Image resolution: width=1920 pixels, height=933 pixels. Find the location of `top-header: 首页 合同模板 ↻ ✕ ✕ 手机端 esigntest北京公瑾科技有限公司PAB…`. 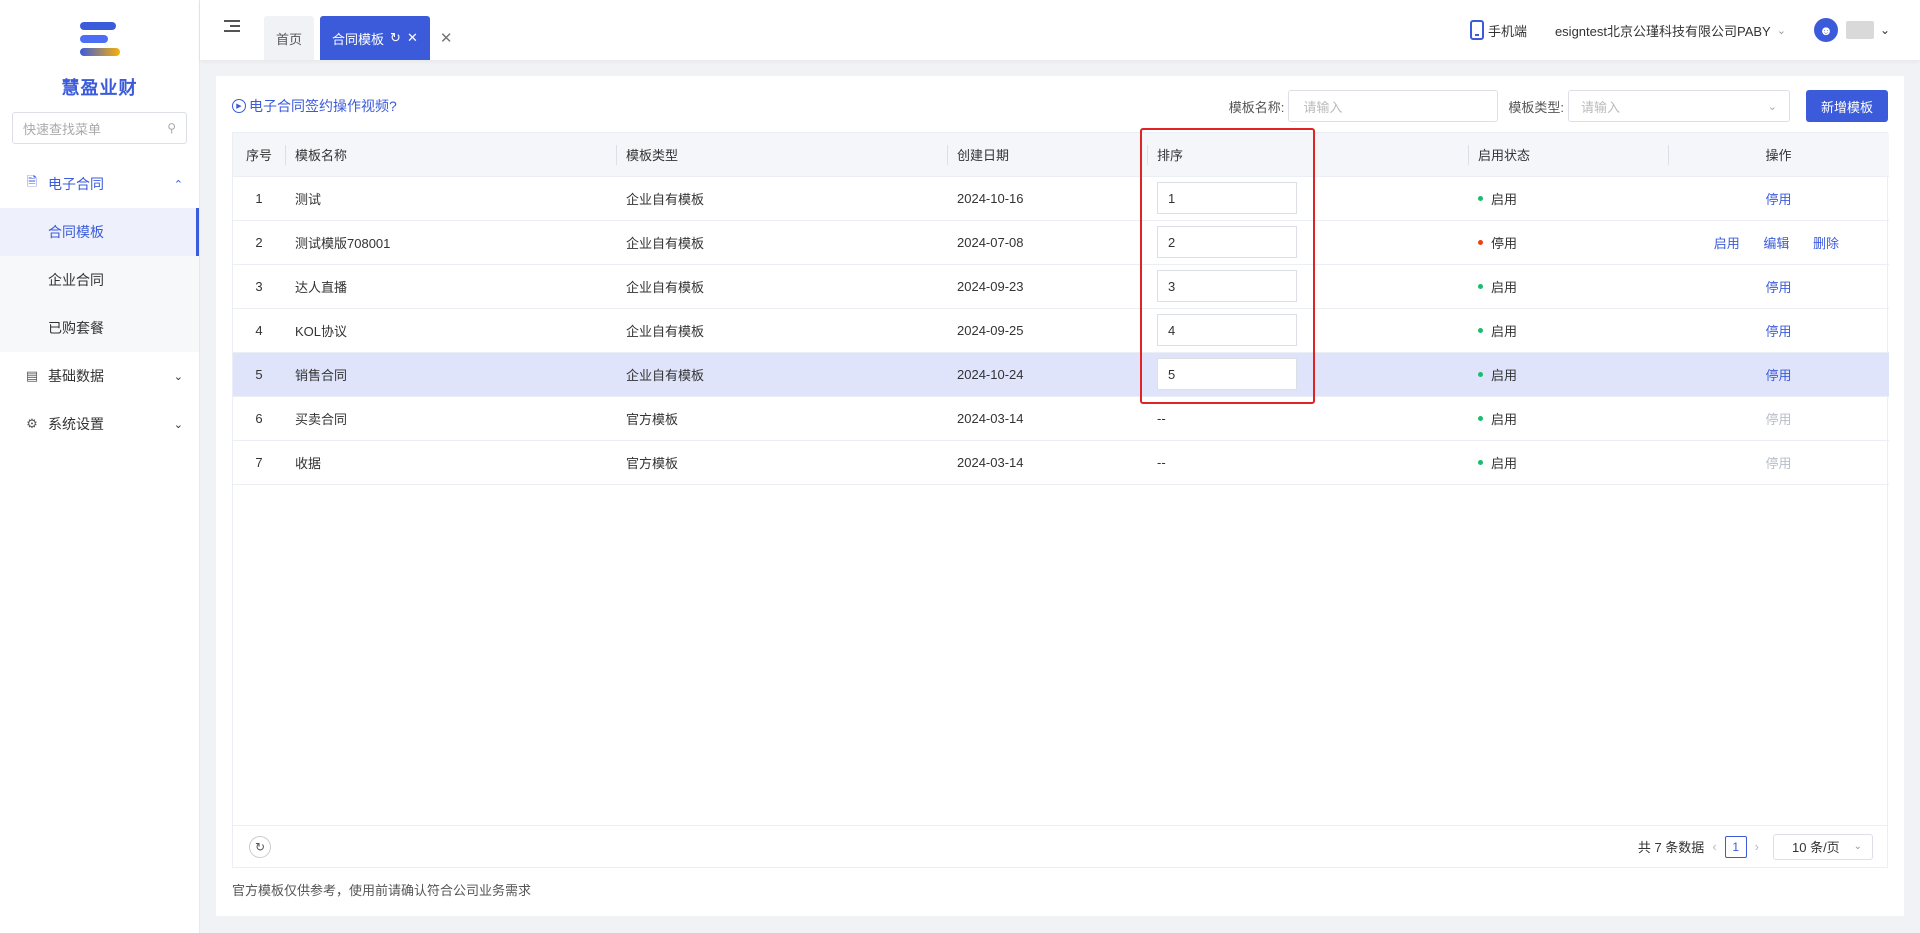

top-header: 首页 合同模板 ↻ ✕ ✕ 手机端 esigntest北京公瑾科技有限公司PAB… is located at coordinates (1060, 30).